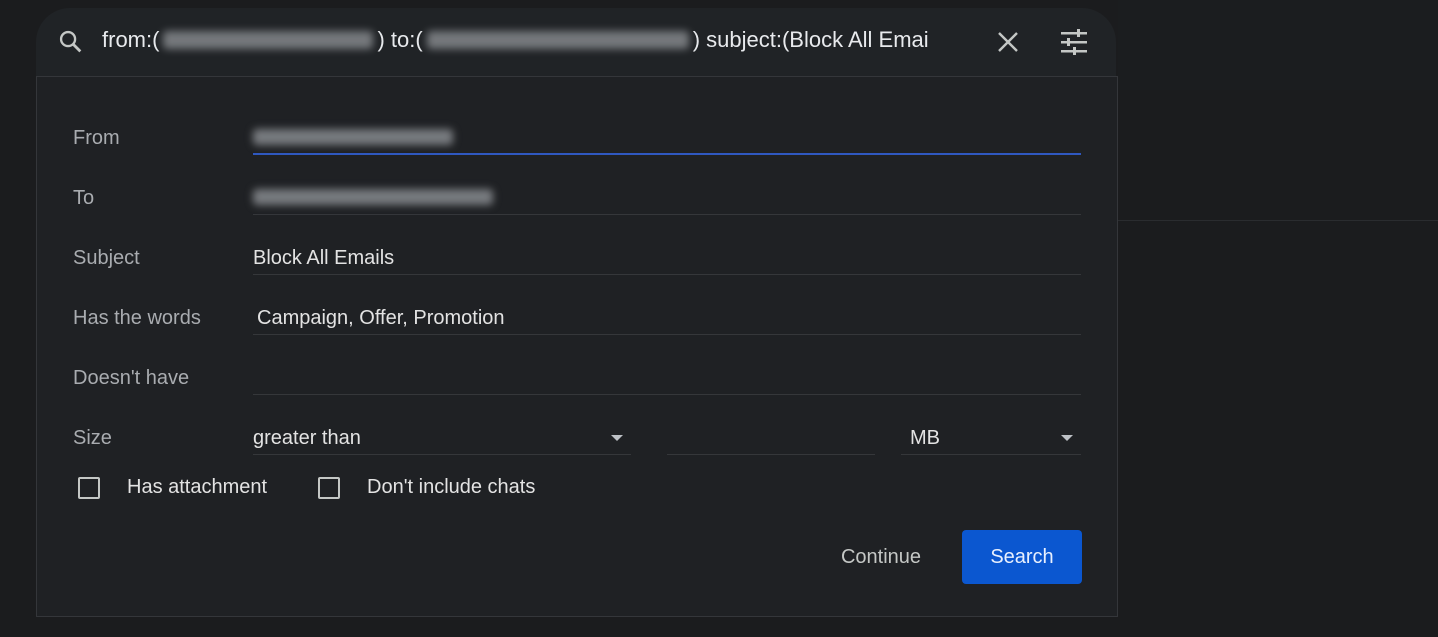 This screenshot has width=1438, height=637. What do you see at coordinates (810, 39) in the screenshot?
I see `query-subject: ) subject:(Block All Emai` at bounding box center [810, 39].